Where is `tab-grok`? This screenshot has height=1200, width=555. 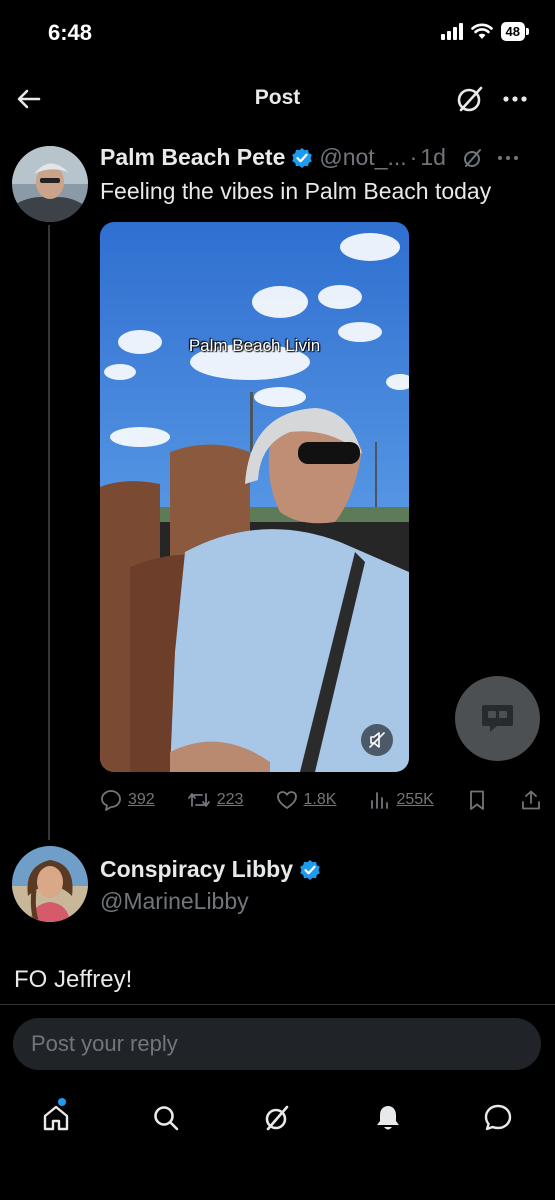 tab-grok is located at coordinates (277, 1118).